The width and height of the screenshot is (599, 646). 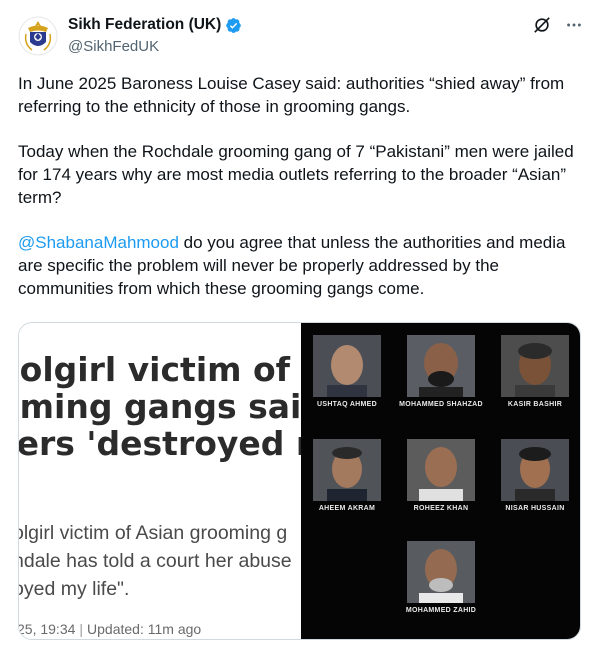 I want to click on mugshot: AHEEM AKRAM, so click(x=347, y=478).